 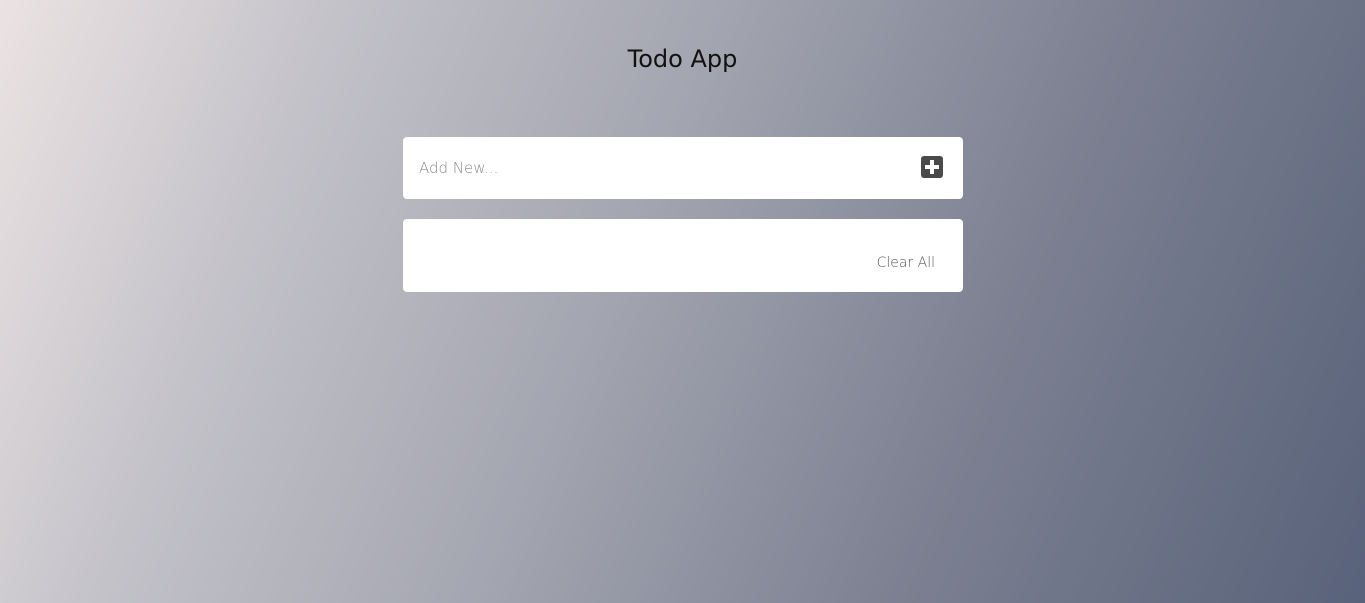 I want to click on add-new-input, so click(x=654, y=168).